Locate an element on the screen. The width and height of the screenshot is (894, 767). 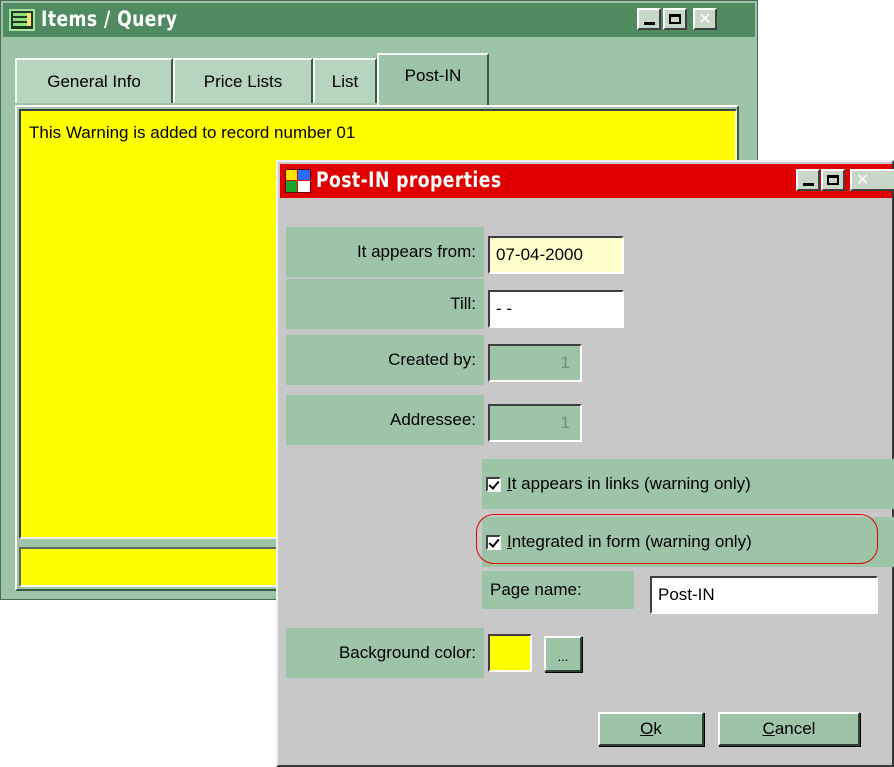
tab-post-in: Post-IN is located at coordinates (433, 79).